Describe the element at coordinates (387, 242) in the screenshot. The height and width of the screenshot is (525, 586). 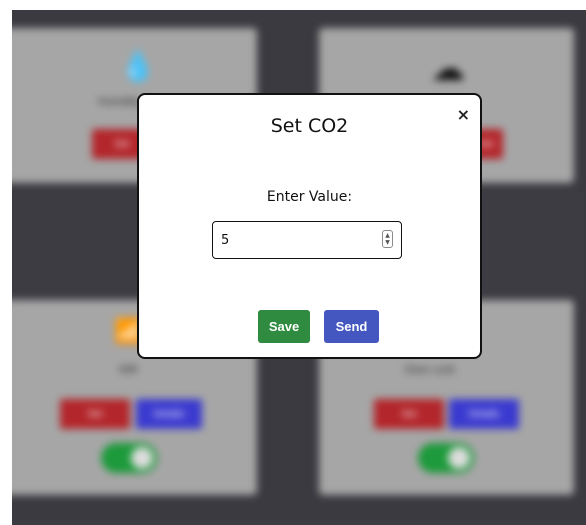
I see `spinner-down-icon: ▼` at that location.